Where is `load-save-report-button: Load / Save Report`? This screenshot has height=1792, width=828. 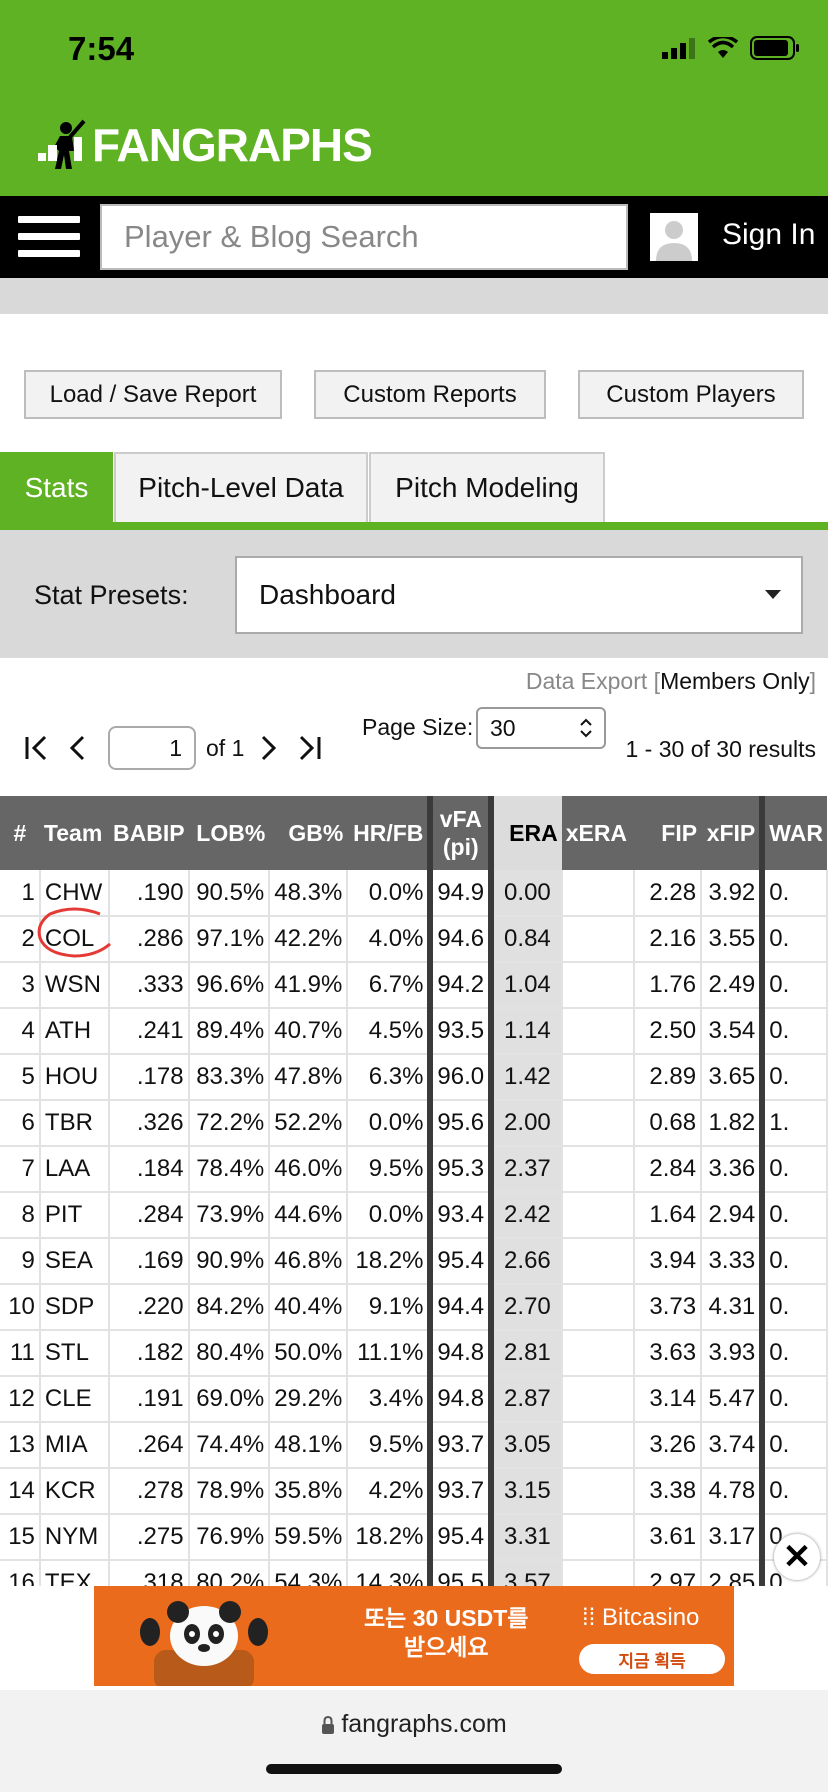
load-save-report-button: Load / Save Report is located at coordinates (153, 394).